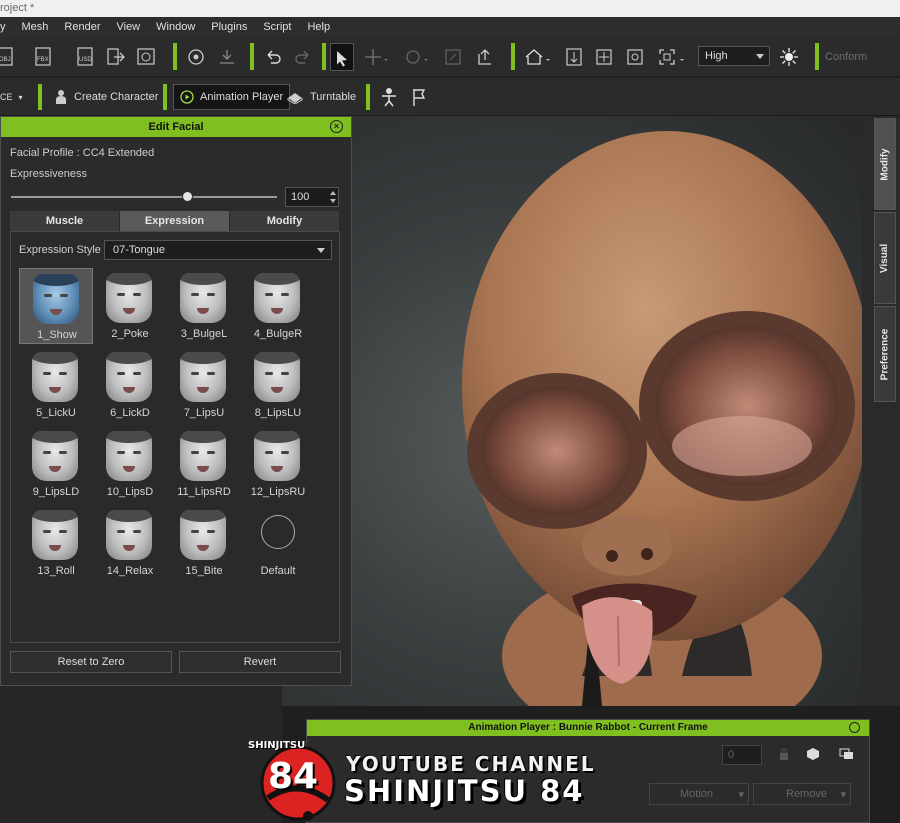 Image resolution: width=900 pixels, height=823 pixels. What do you see at coordinates (82, 27) in the screenshot?
I see `menu-item-render: Render` at bounding box center [82, 27].